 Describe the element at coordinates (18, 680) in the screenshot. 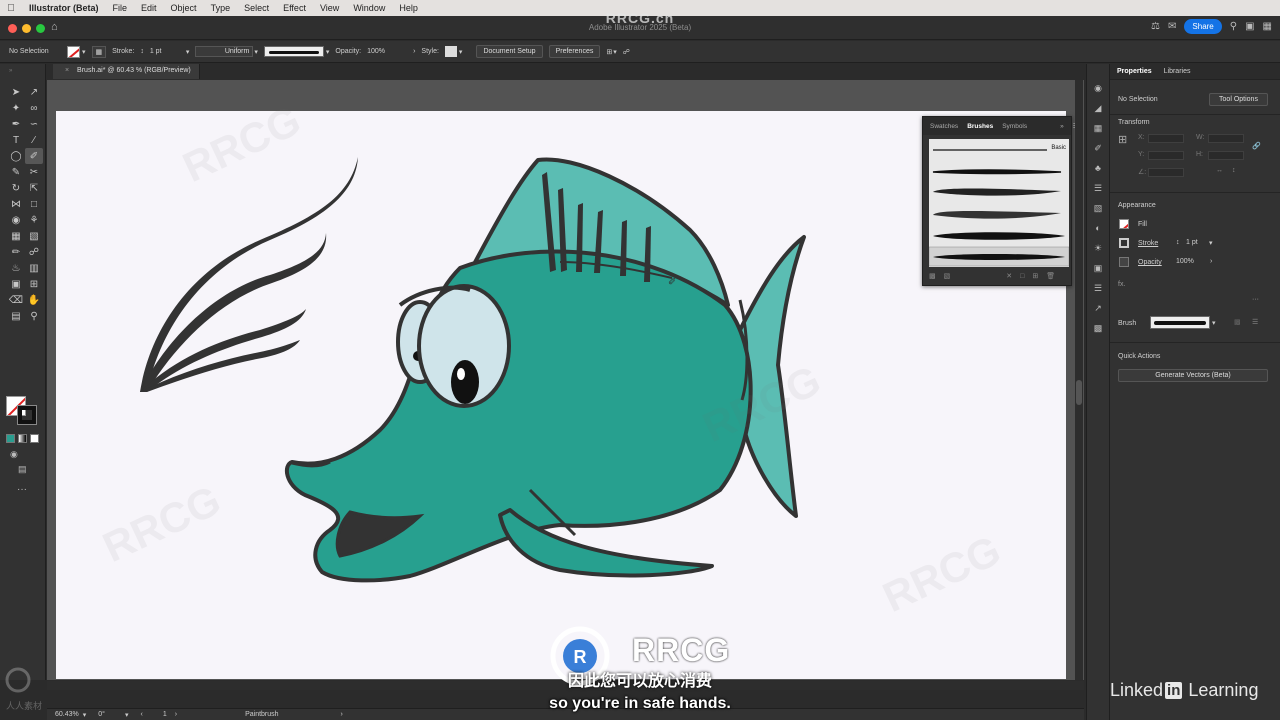

I see `corner-logo-mark` at that location.